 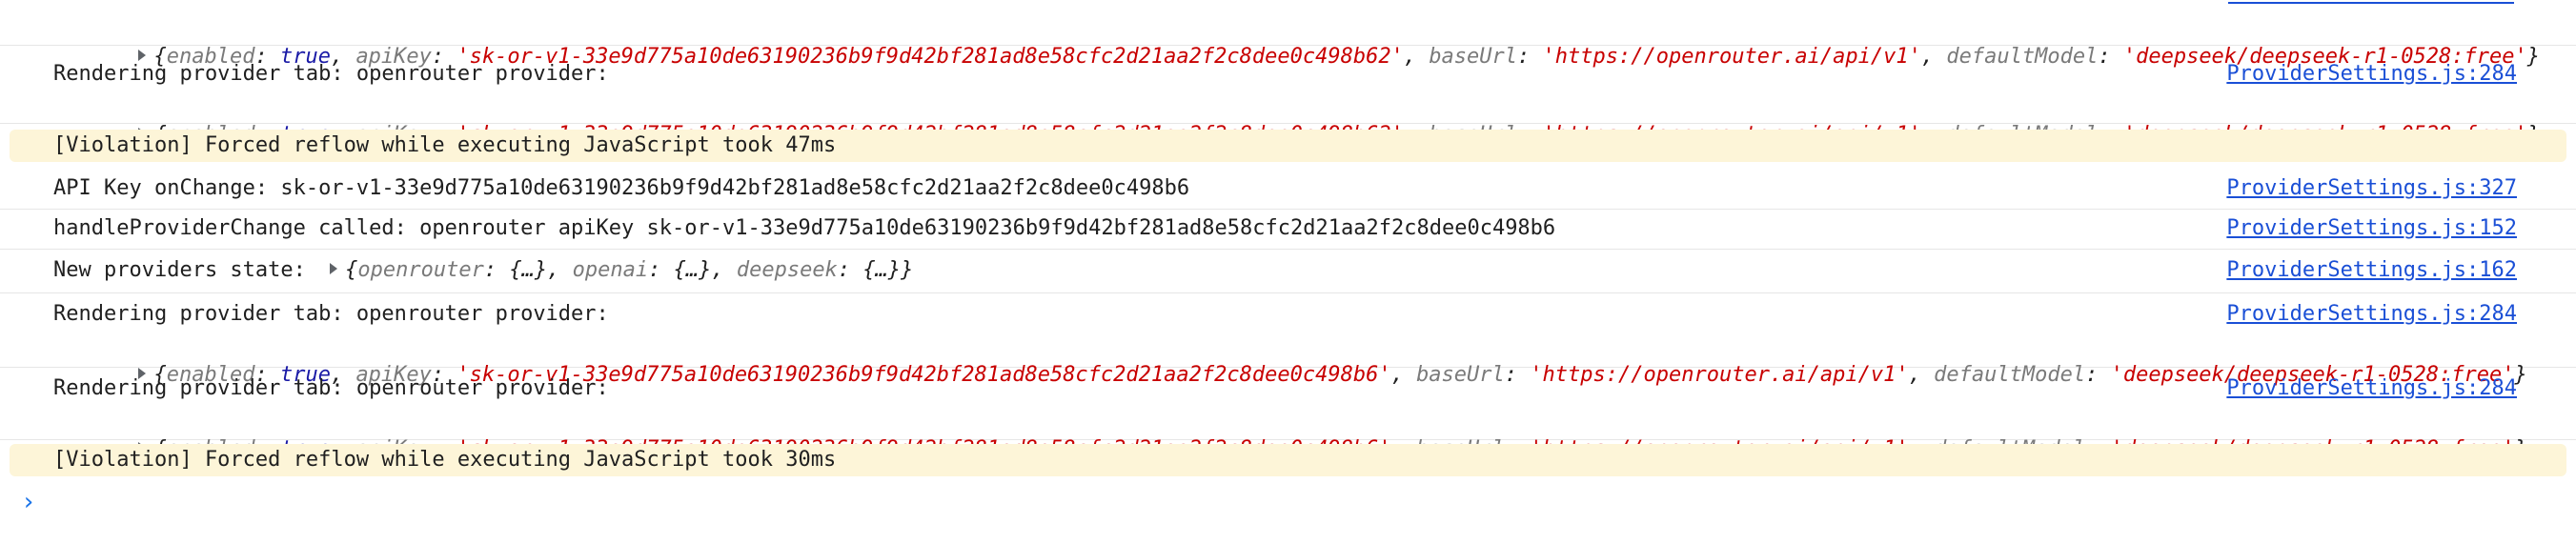 I want to click on source-link: ProviderSettings.js:327, so click(x=2371, y=188).